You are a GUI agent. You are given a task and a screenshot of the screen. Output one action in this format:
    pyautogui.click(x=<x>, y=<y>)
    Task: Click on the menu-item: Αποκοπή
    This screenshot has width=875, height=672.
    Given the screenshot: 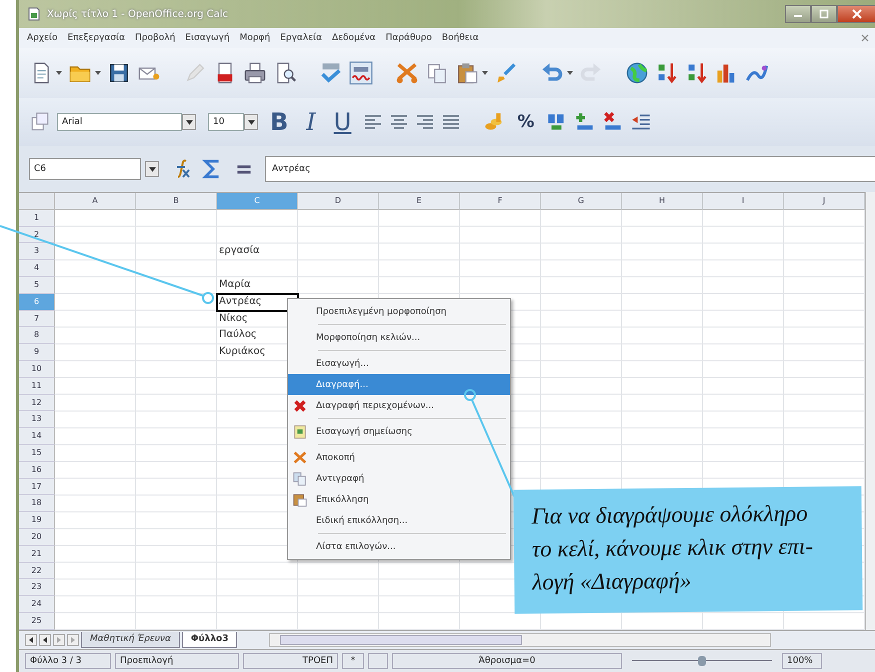 What is the action you would take?
    pyautogui.click(x=399, y=457)
    